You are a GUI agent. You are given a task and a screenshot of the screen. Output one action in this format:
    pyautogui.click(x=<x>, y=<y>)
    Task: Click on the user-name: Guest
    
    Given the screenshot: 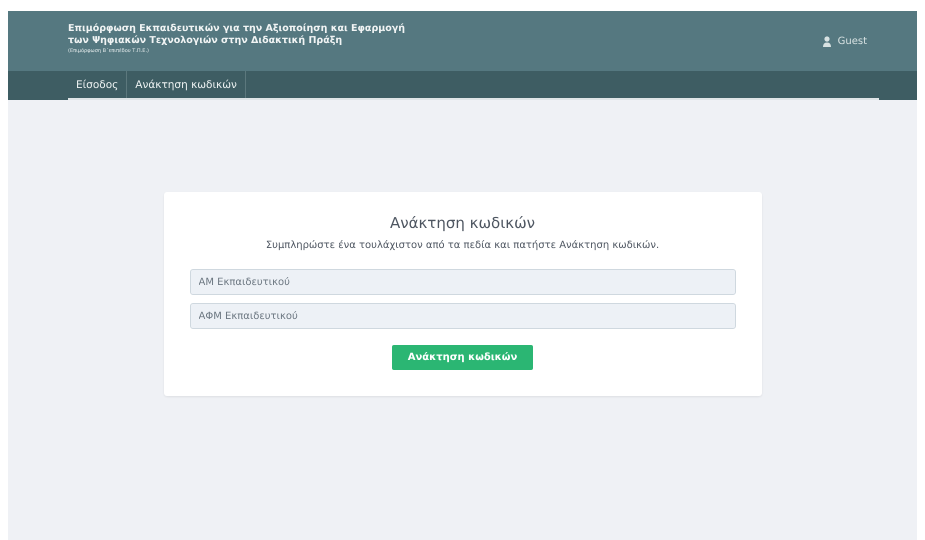 What is the action you would take?
    pyautogui.click(x=852, y=41)
    